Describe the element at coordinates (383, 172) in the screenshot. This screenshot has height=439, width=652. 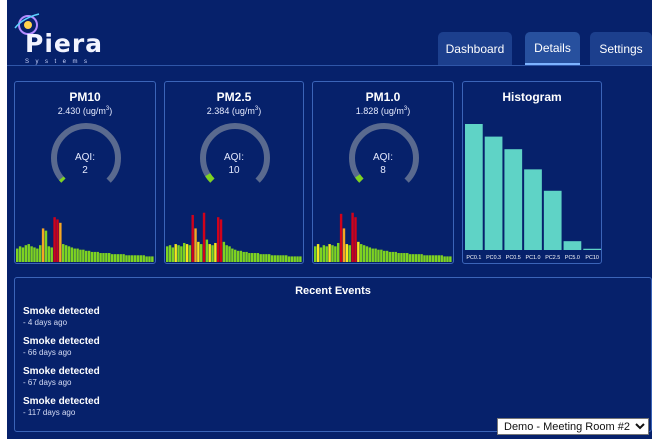
I see `pm1-card: PM1.0 1.828 (ug/m3) AQI: 8` at that location.